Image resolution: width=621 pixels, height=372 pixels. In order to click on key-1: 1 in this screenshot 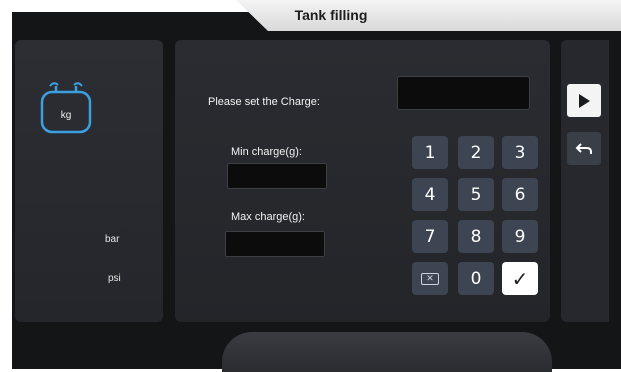, I will do `click(430, 152)`.